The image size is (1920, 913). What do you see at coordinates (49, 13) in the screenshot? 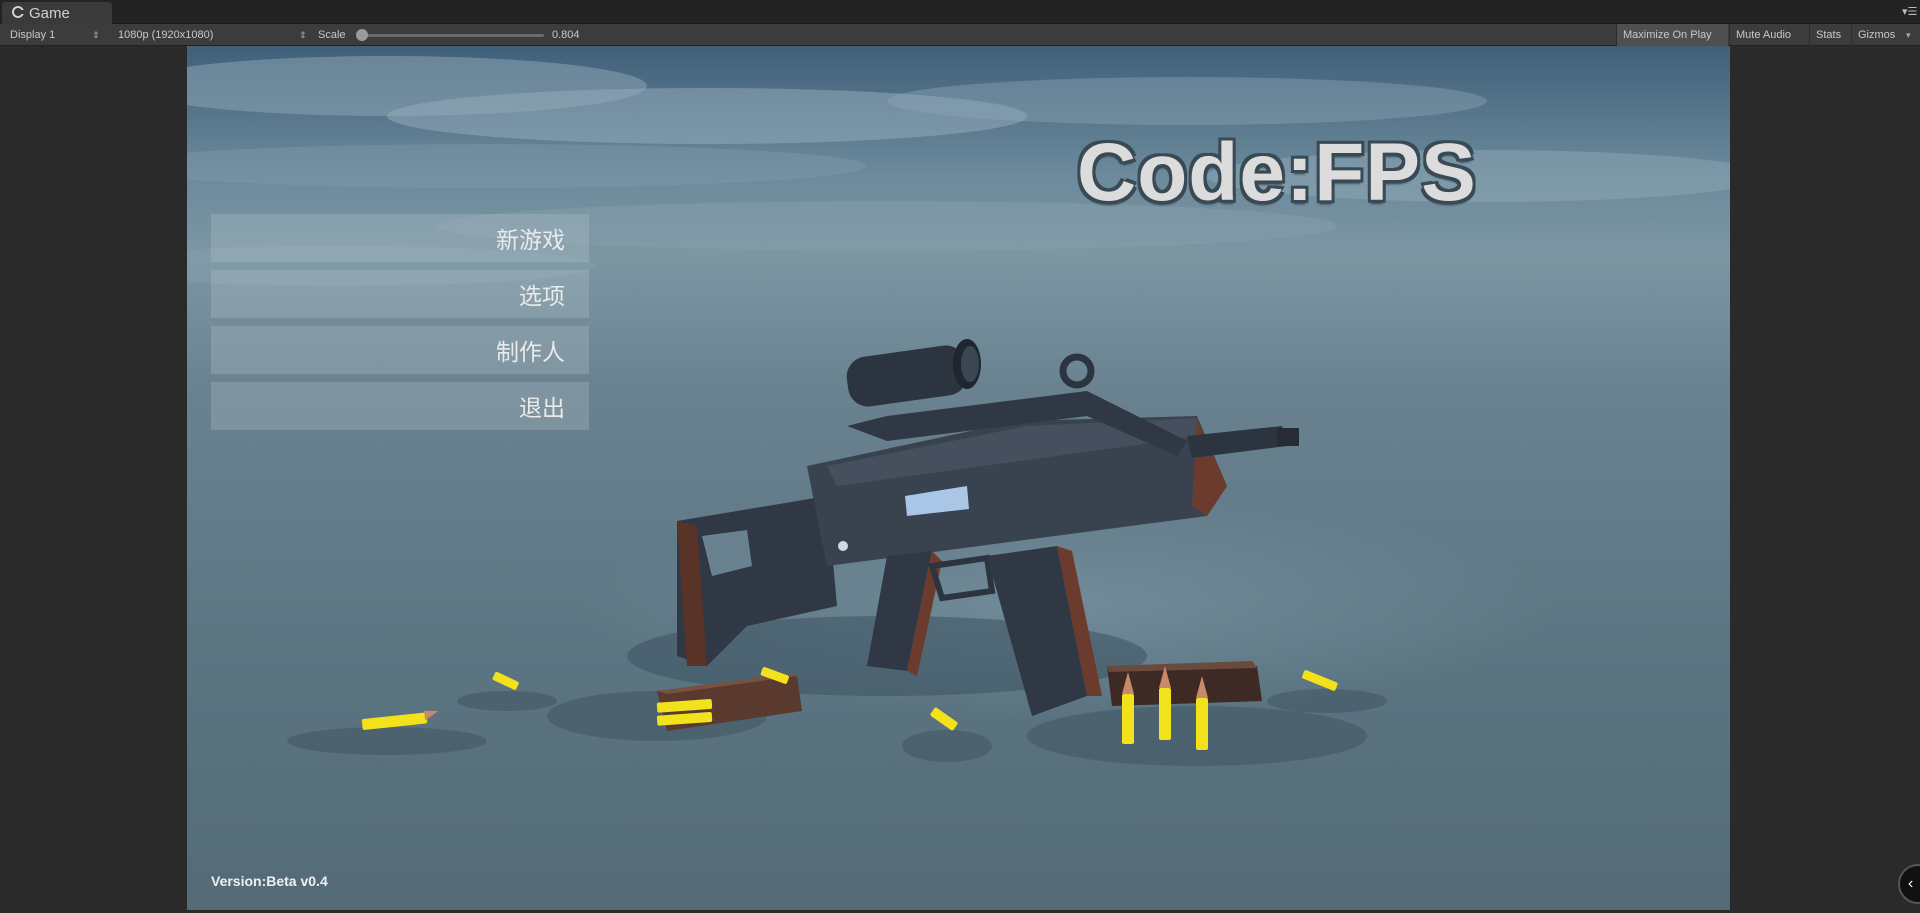
I see `tab-game-label: Game` at bounding box center [49, 13].